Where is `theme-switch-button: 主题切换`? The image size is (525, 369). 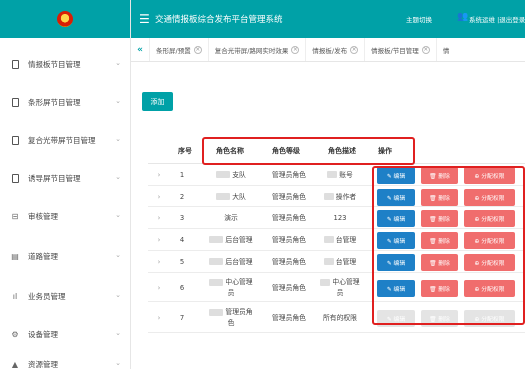
theme-switch-button: 主题切换 is located at coordinates (419, 19).